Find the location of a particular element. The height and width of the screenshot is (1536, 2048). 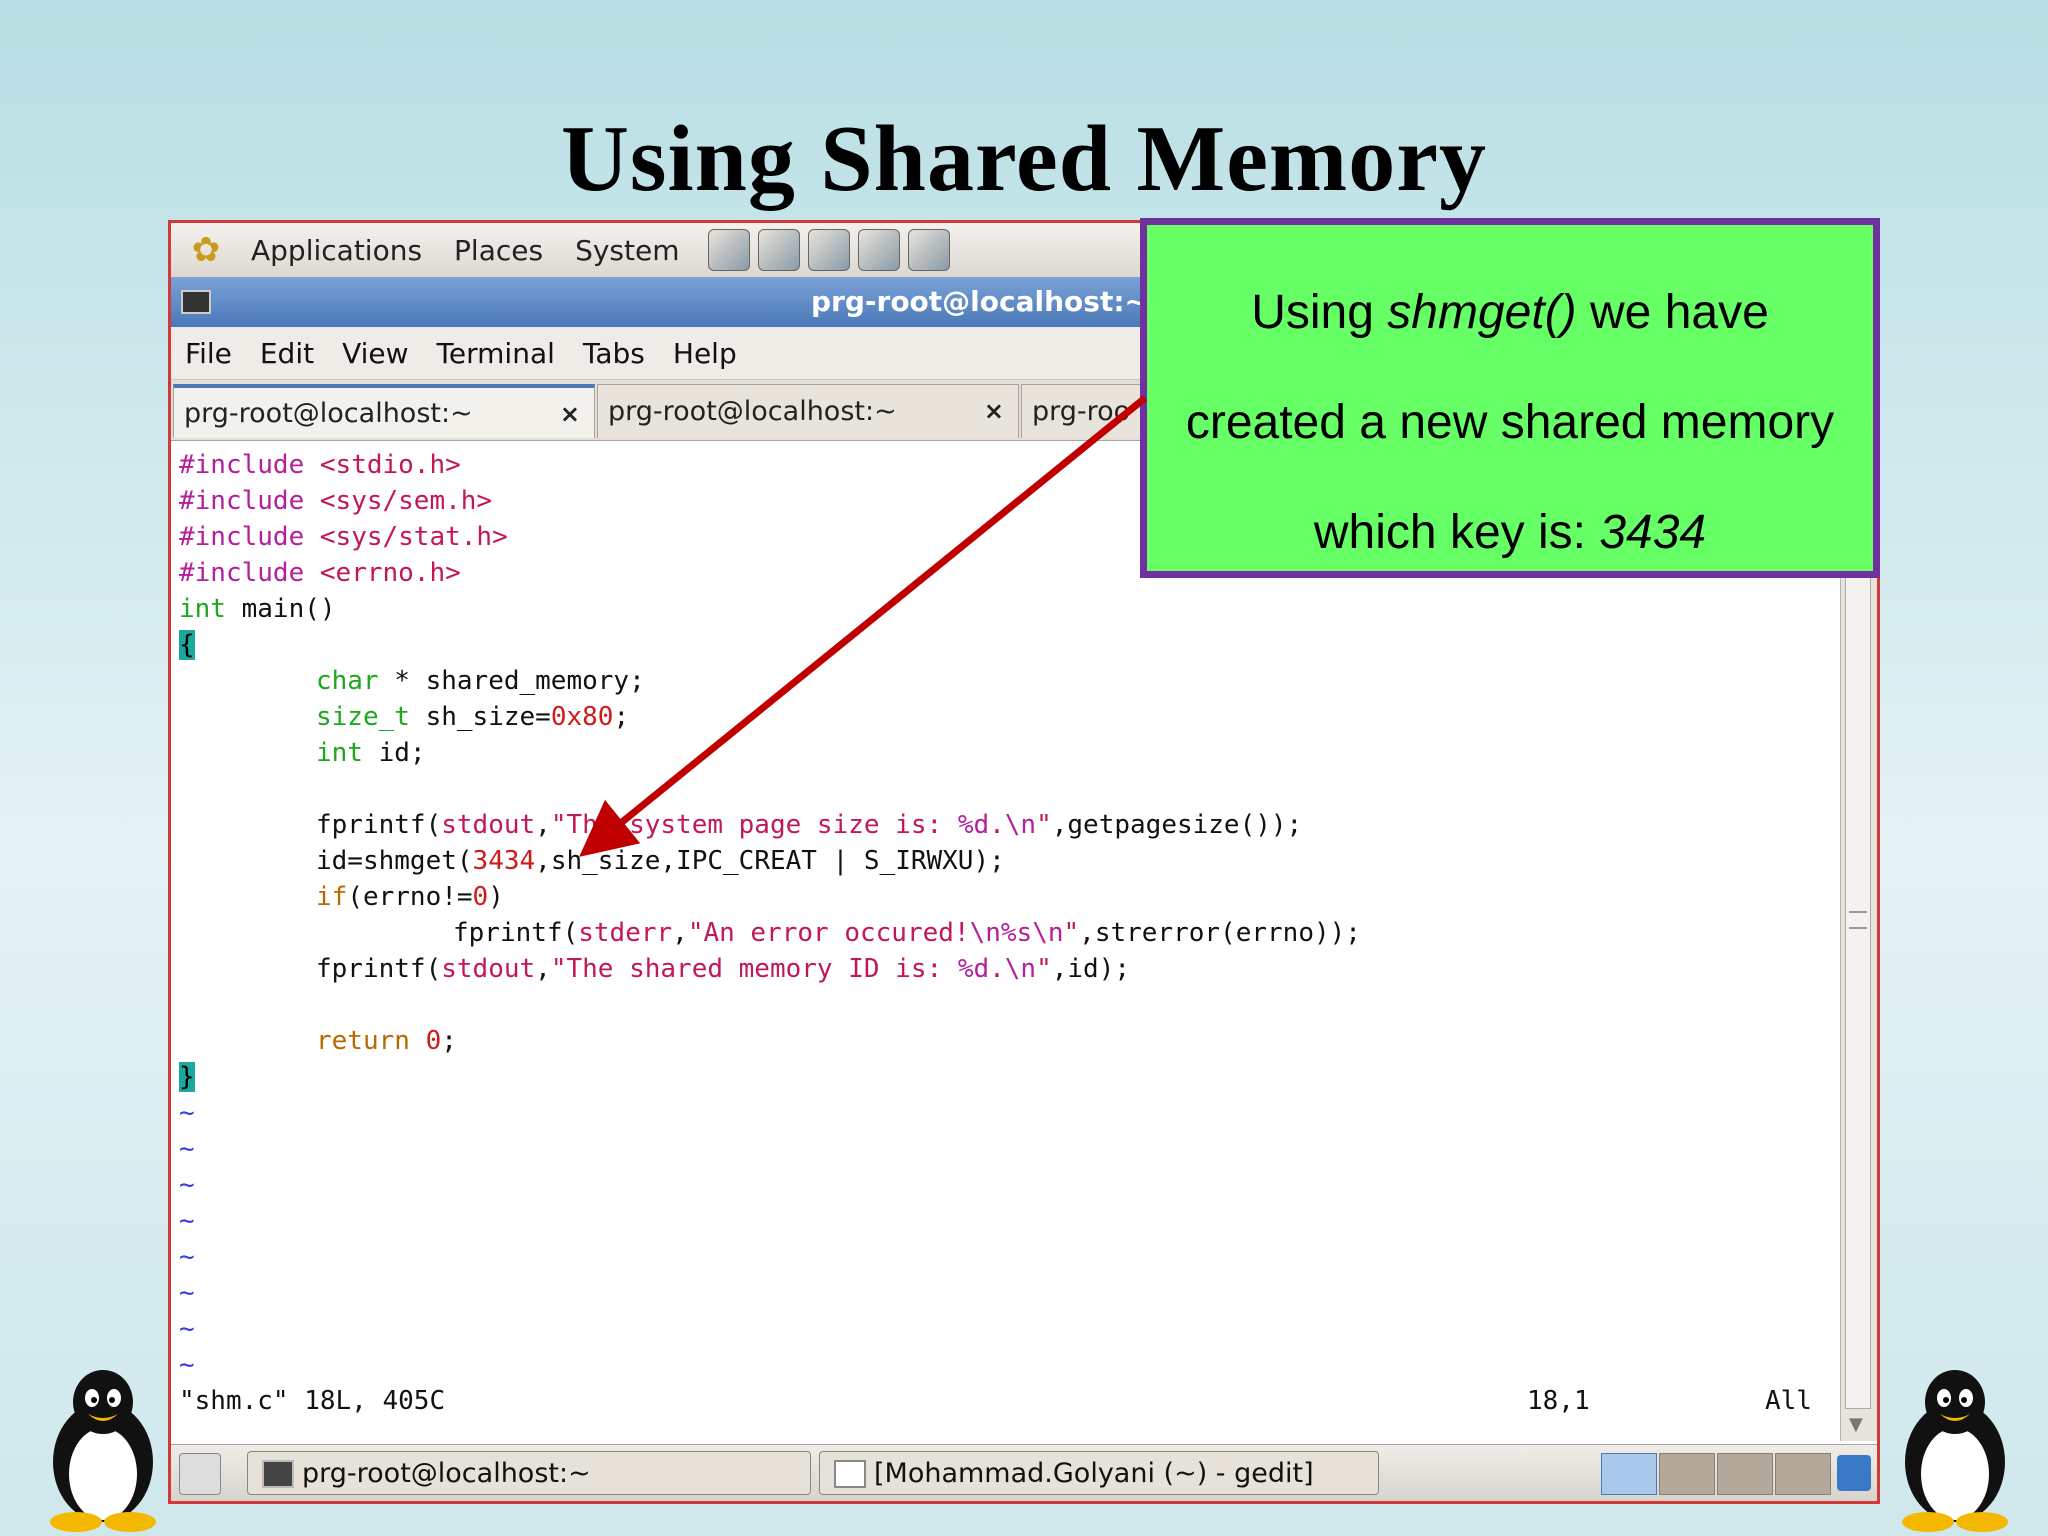

taskbar-item-label: prg-root@localhost:~ is located at coordinates (446, 1473).